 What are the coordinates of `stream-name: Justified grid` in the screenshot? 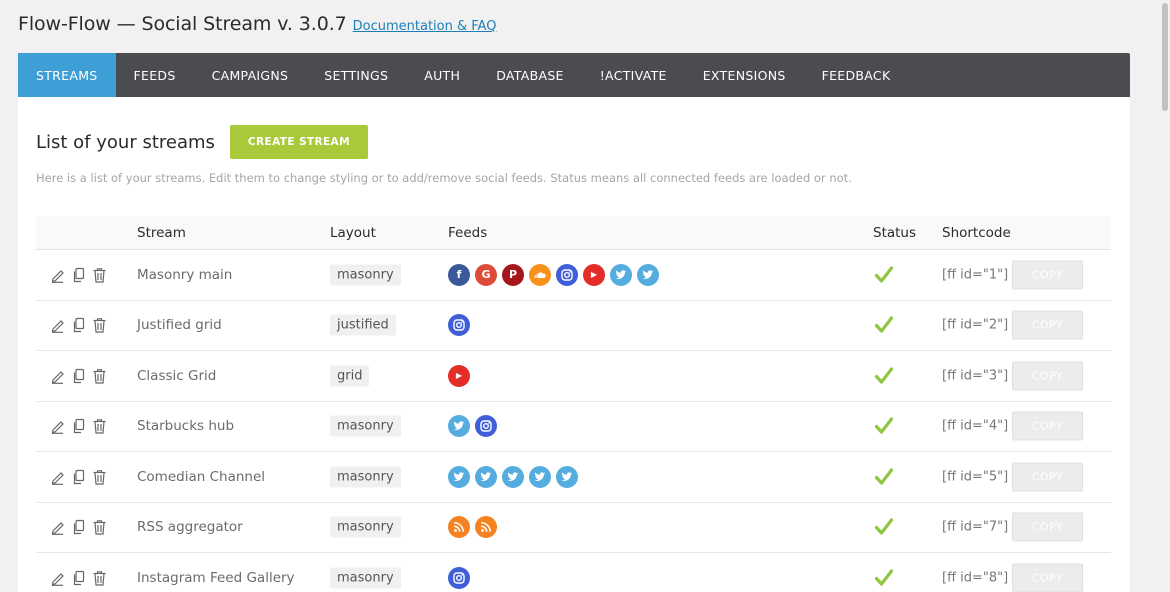 It's located at (179, 325).